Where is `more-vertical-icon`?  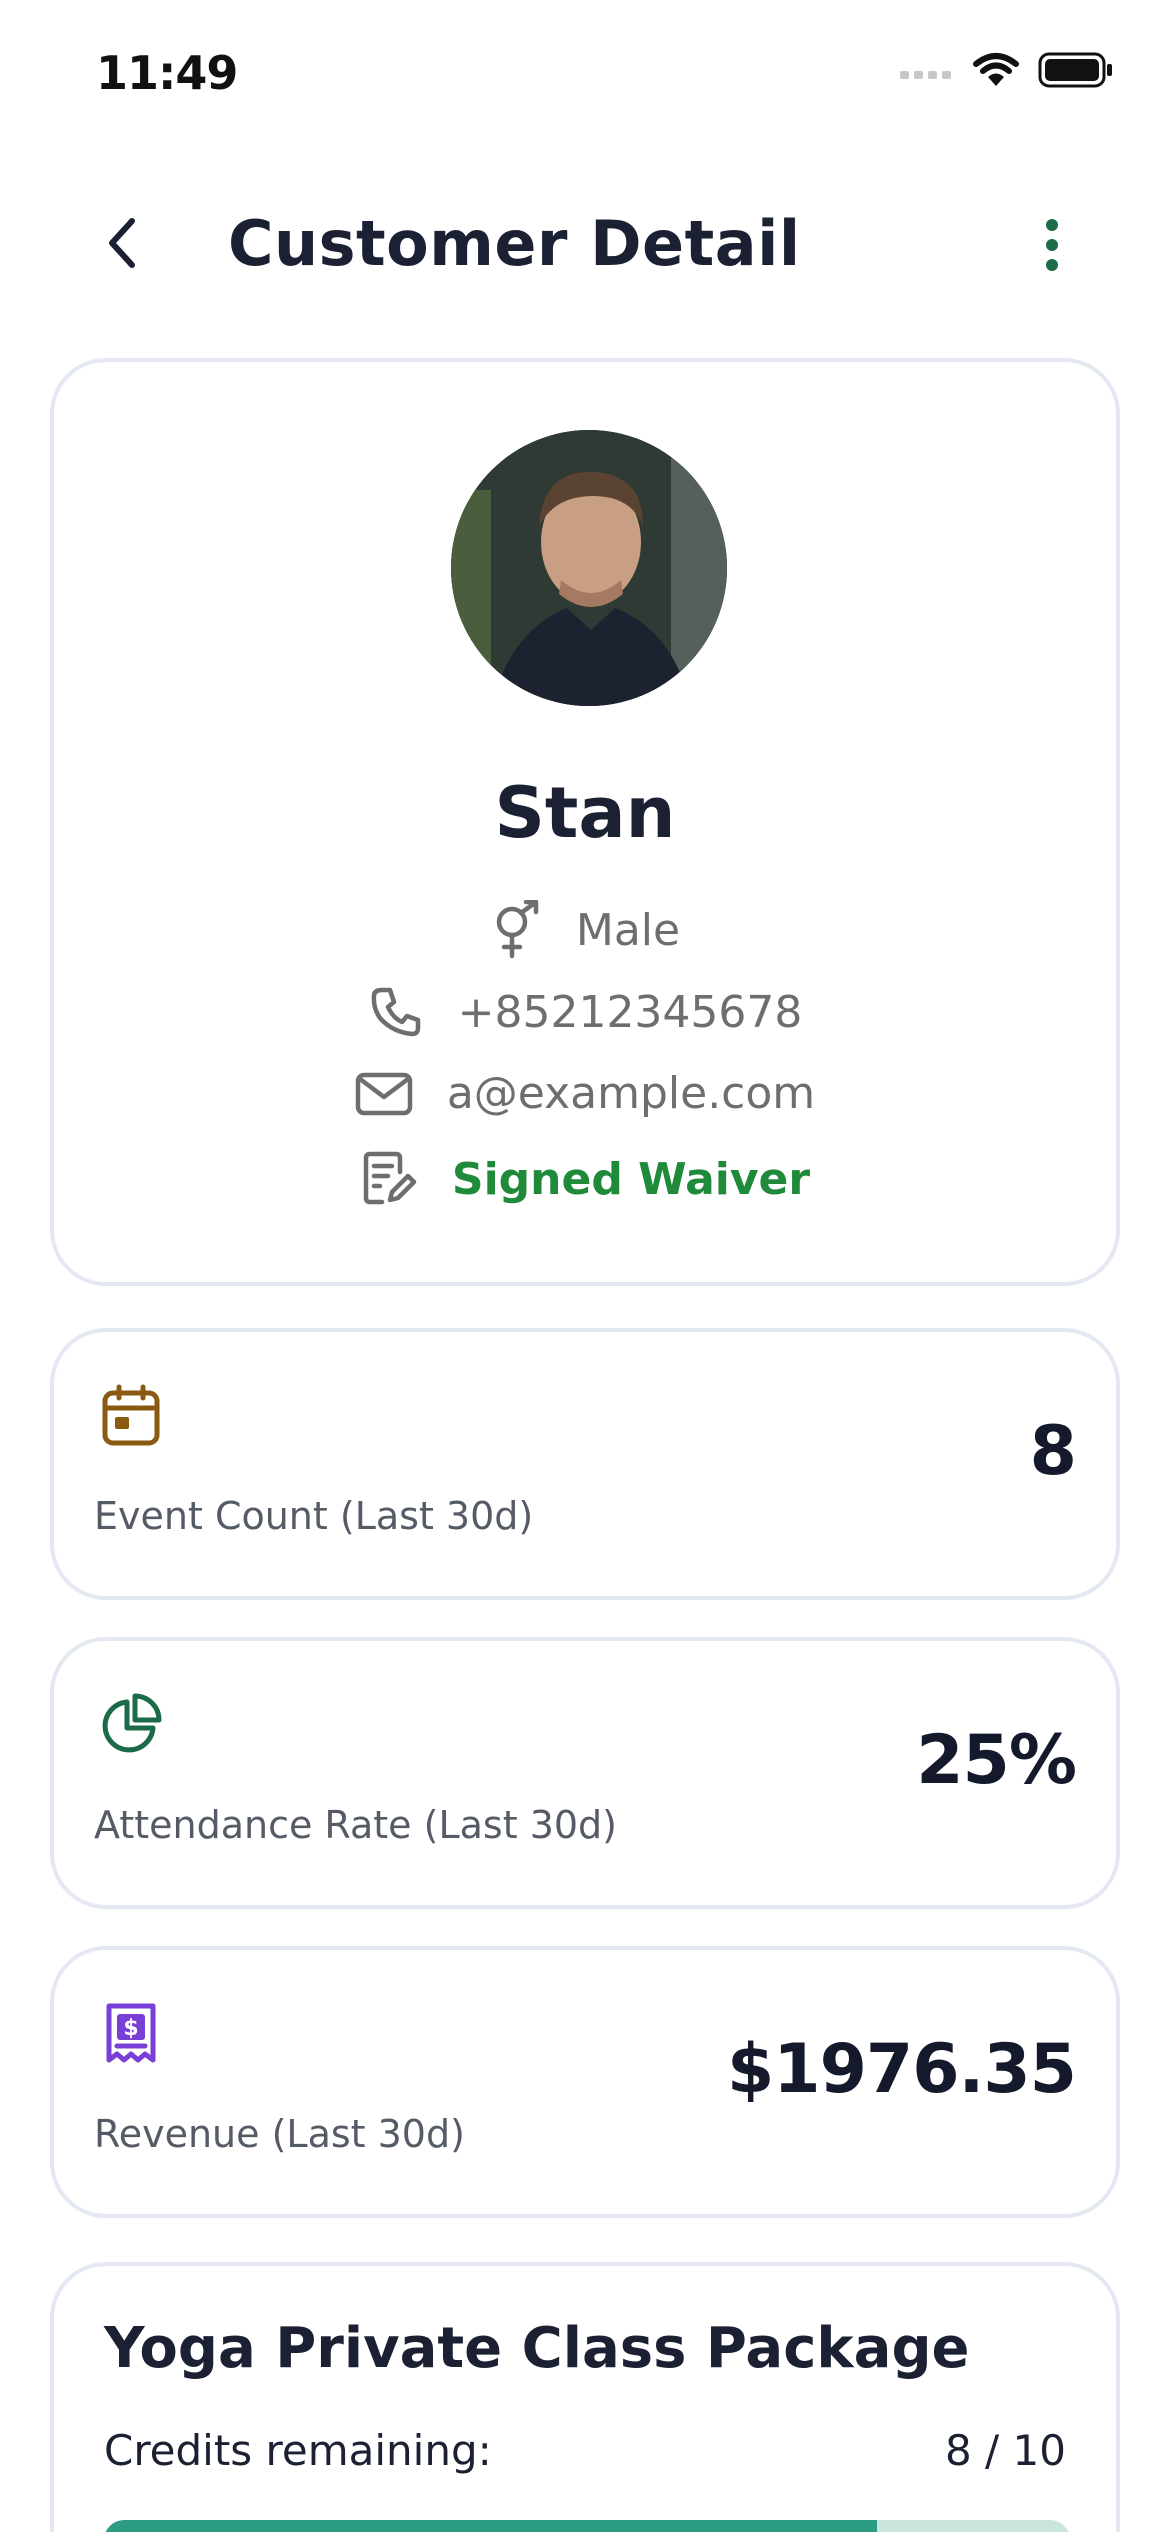
more-vertical-icon is located at coordinates (1052, 245).